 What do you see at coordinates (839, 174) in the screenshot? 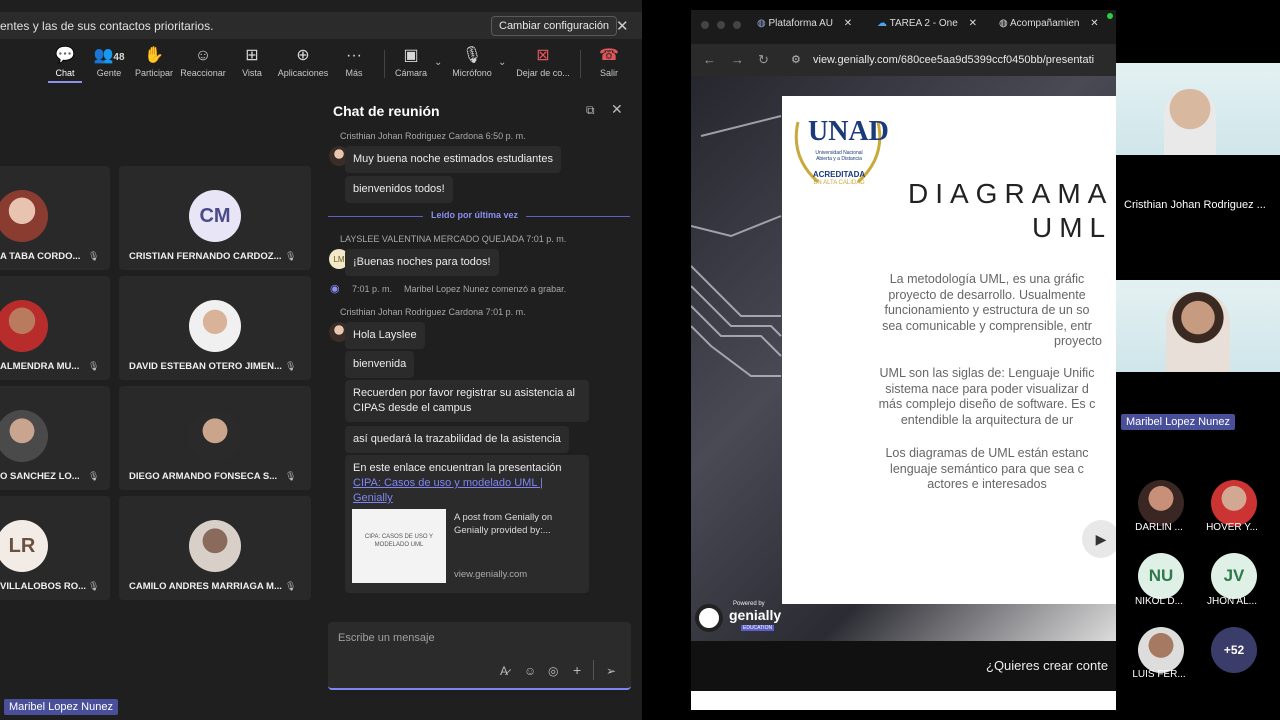
I see `logo-badge: ACREDITADA` at bounding box center [839, 174].